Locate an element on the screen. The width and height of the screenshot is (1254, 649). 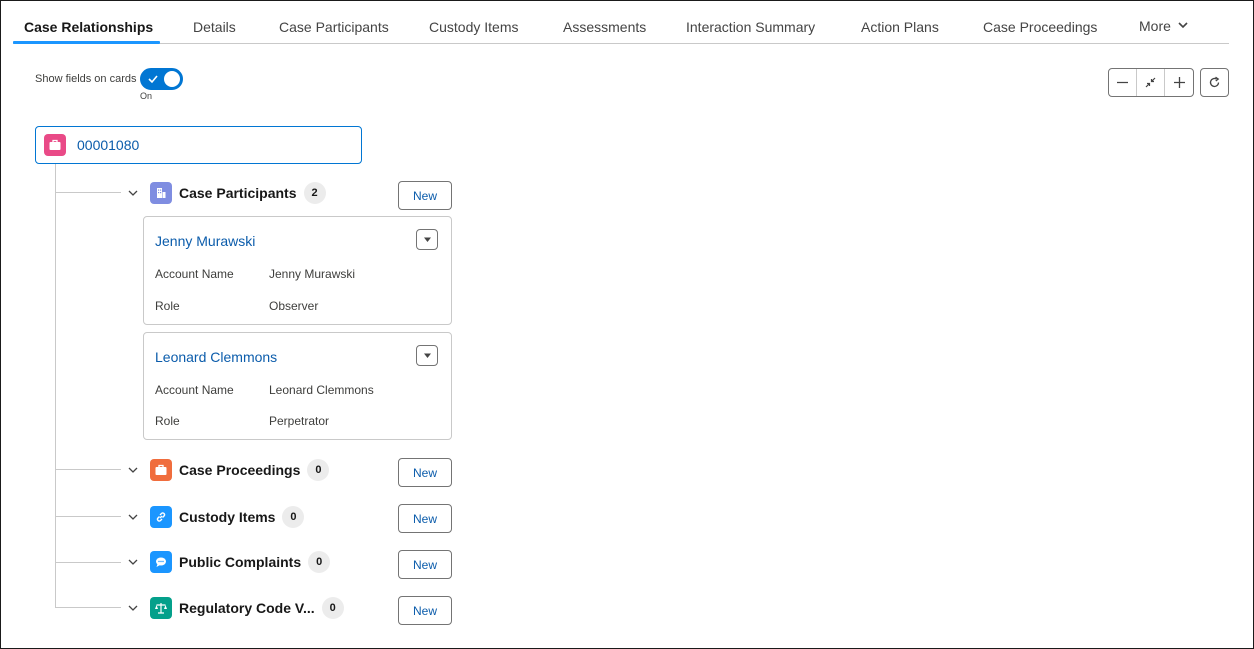
new-public-complaint-button: New is located at coordinates (425, 564).